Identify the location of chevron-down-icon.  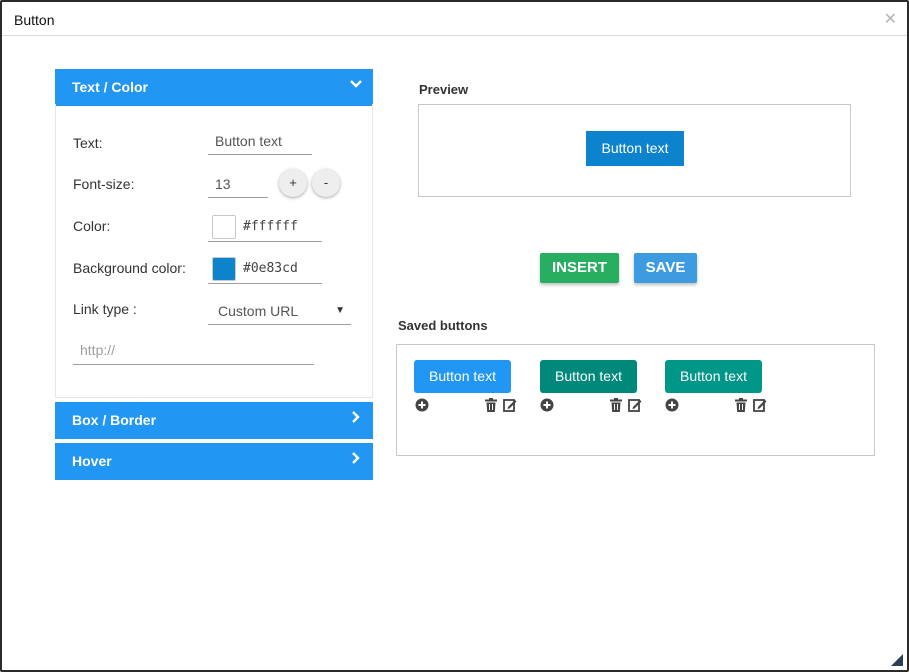
(356, 84).